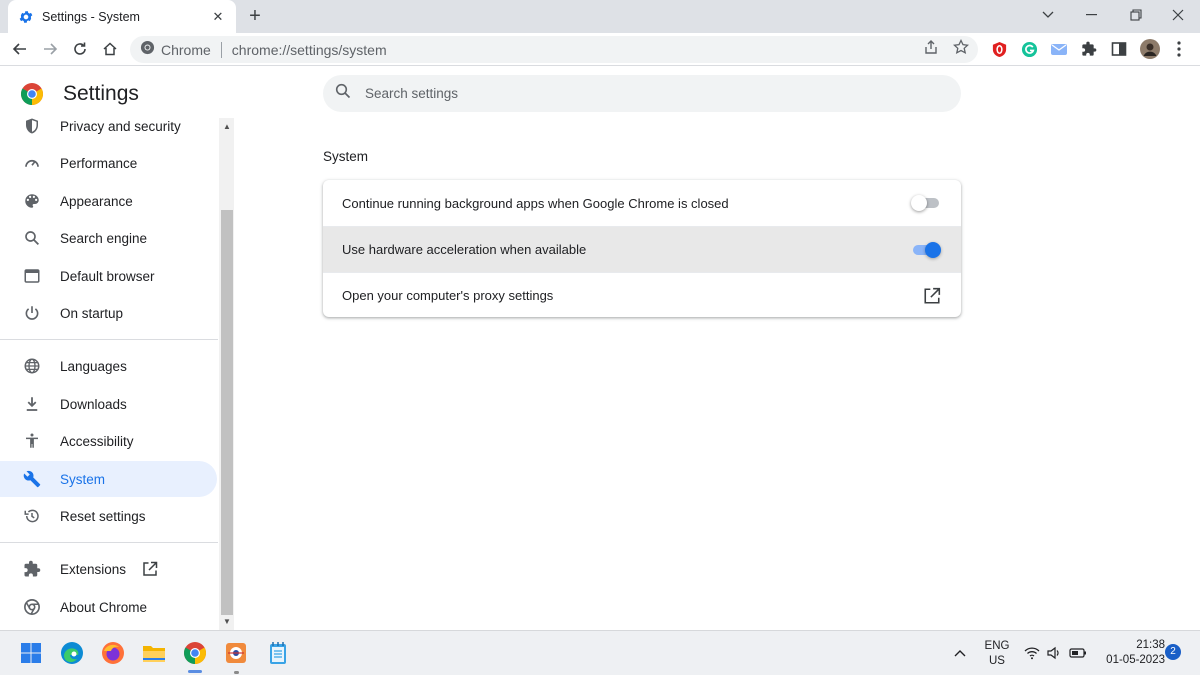  Describe the element at coordinates (997, 661) in the screenshot. I see `language-region: US` at that location.